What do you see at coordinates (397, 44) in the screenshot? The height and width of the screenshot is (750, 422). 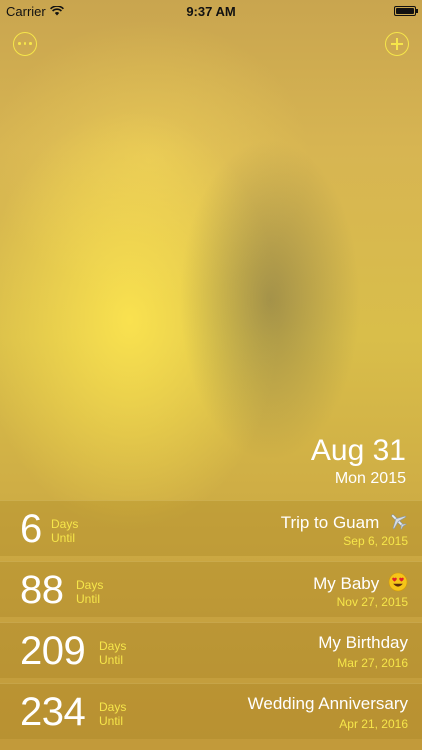 I see `add-button` at bounding box center [397, 44].